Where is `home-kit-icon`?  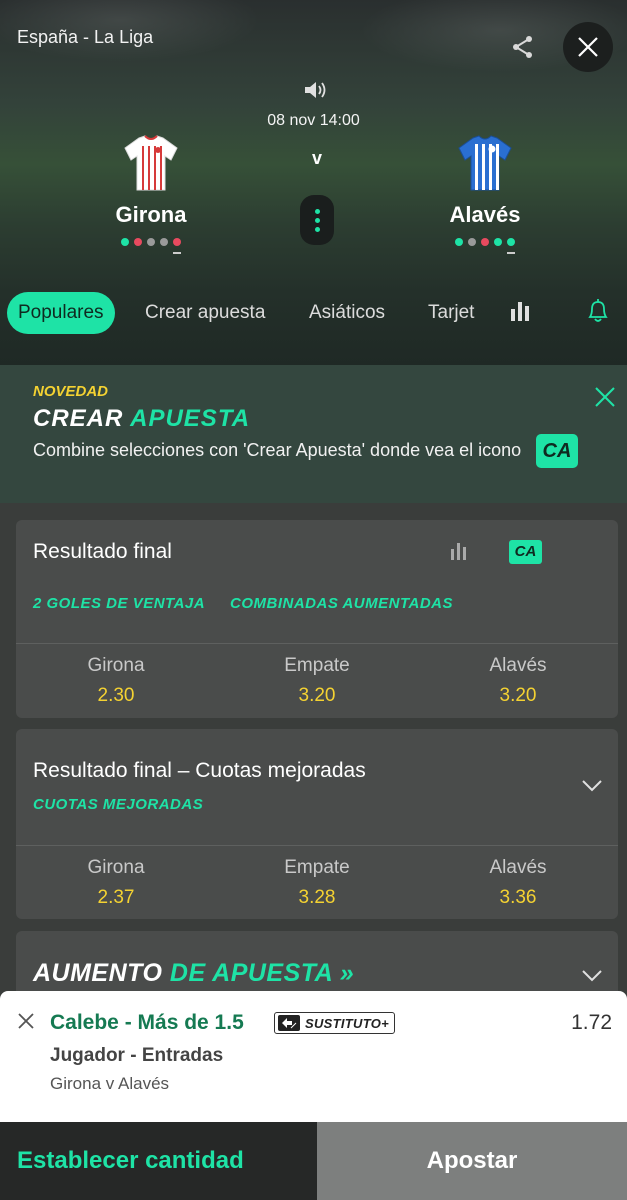 home-kit-icon is located at coordinates (151, 163).